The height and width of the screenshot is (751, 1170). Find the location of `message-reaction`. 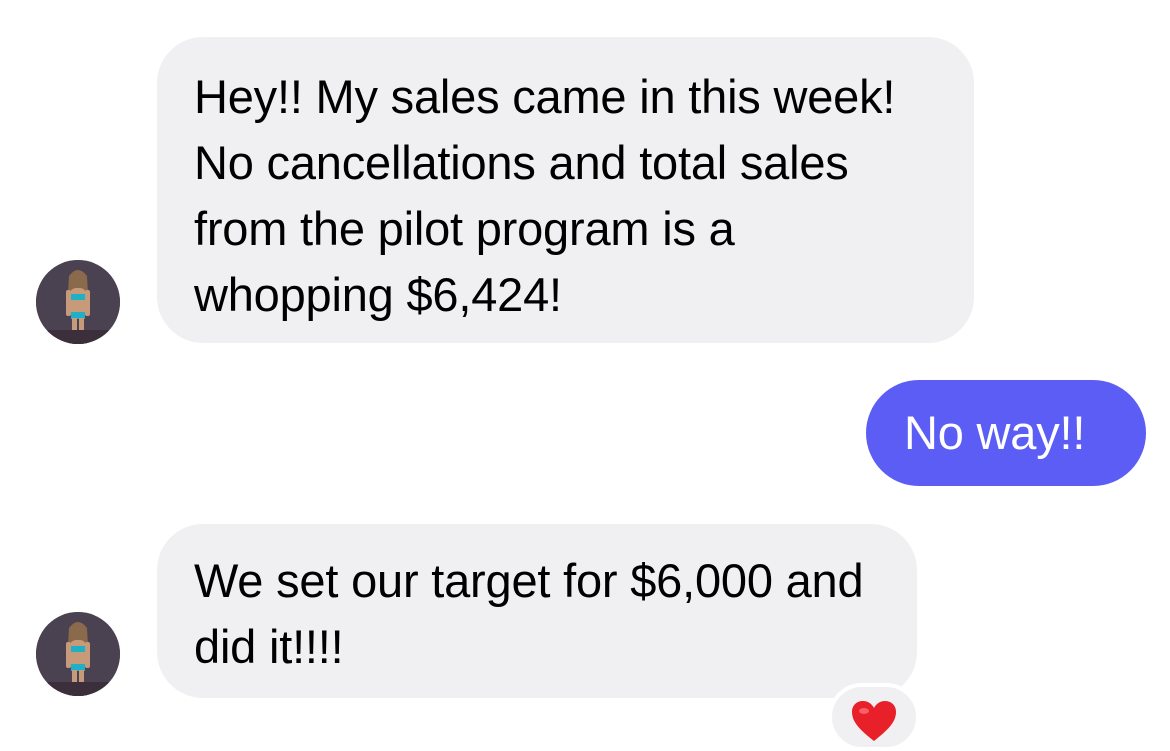

message-reaction is located at coordinates (874, 717).